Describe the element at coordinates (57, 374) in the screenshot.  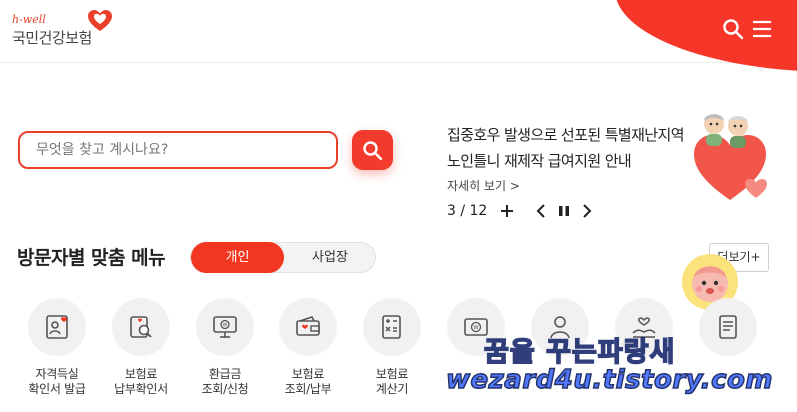
I see `tile-label-line1: 자격득실` at that location.